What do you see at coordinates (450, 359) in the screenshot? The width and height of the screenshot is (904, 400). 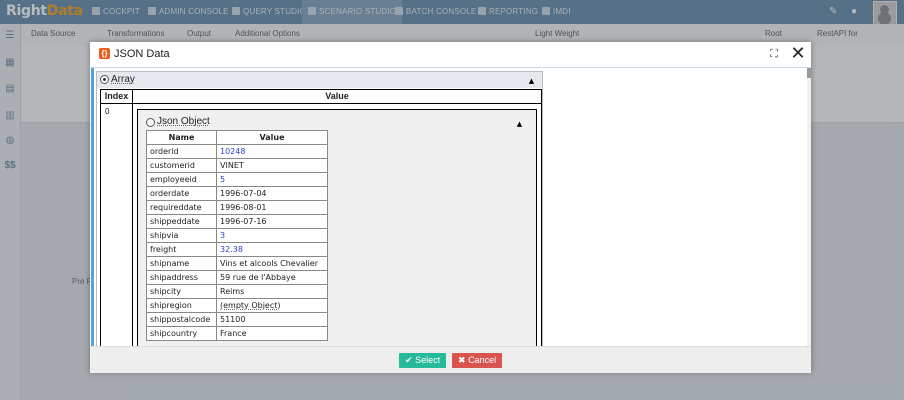 I see `dialog-footer: ✔ Select ✖ Cancel` at bounding box center [450, 359].